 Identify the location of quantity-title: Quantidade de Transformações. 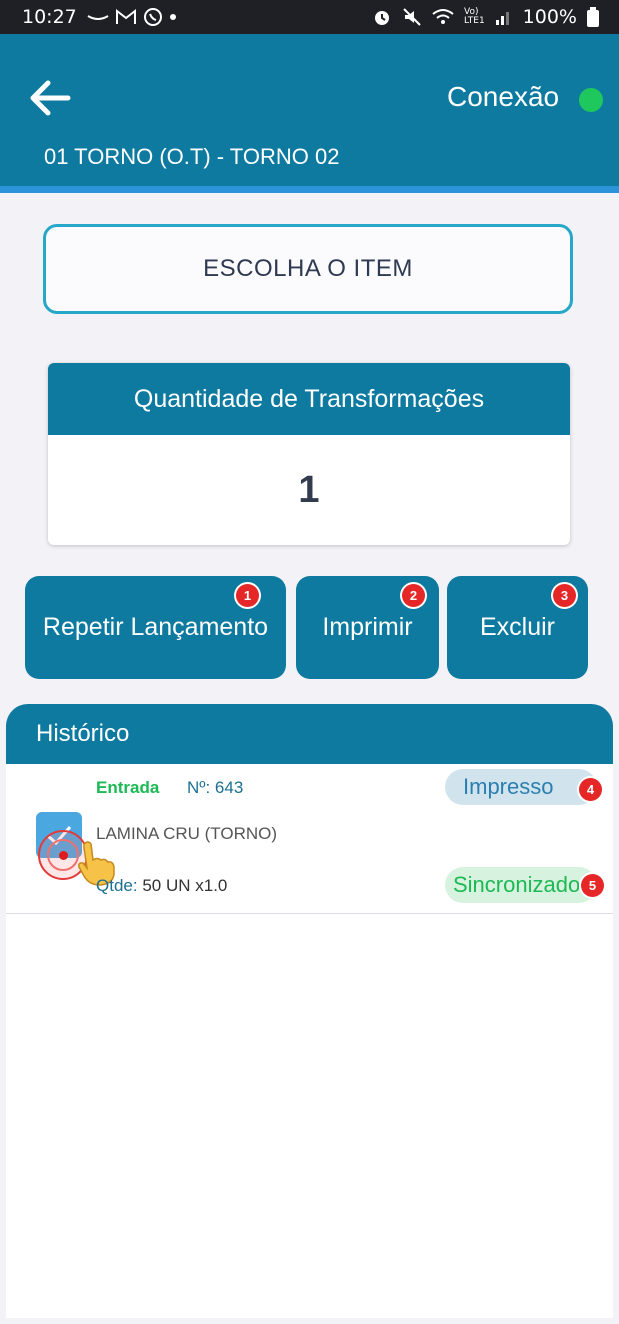
(309, 399).